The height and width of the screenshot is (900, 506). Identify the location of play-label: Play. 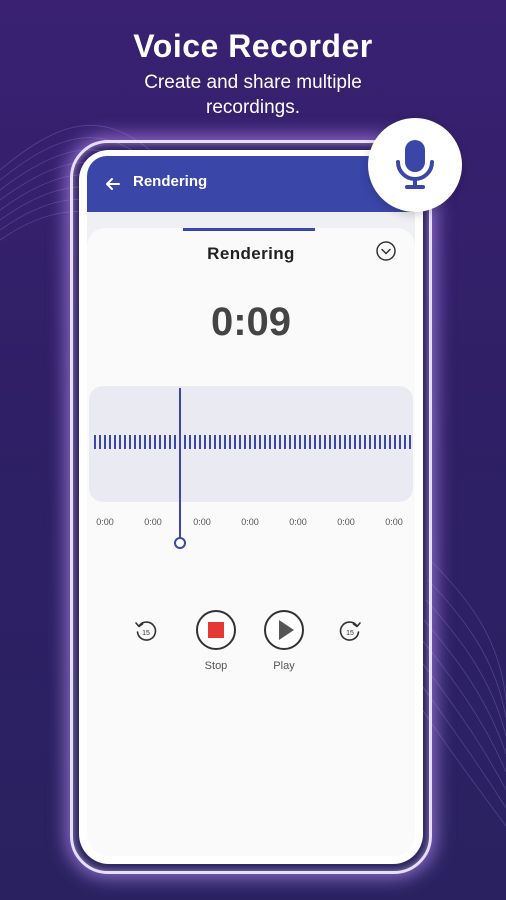
(284, 666).